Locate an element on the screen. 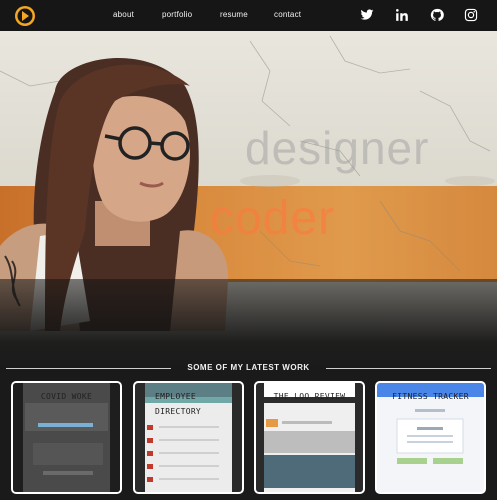  top-navbar: about portfolio resume contact is located at coordinates (248, 15).